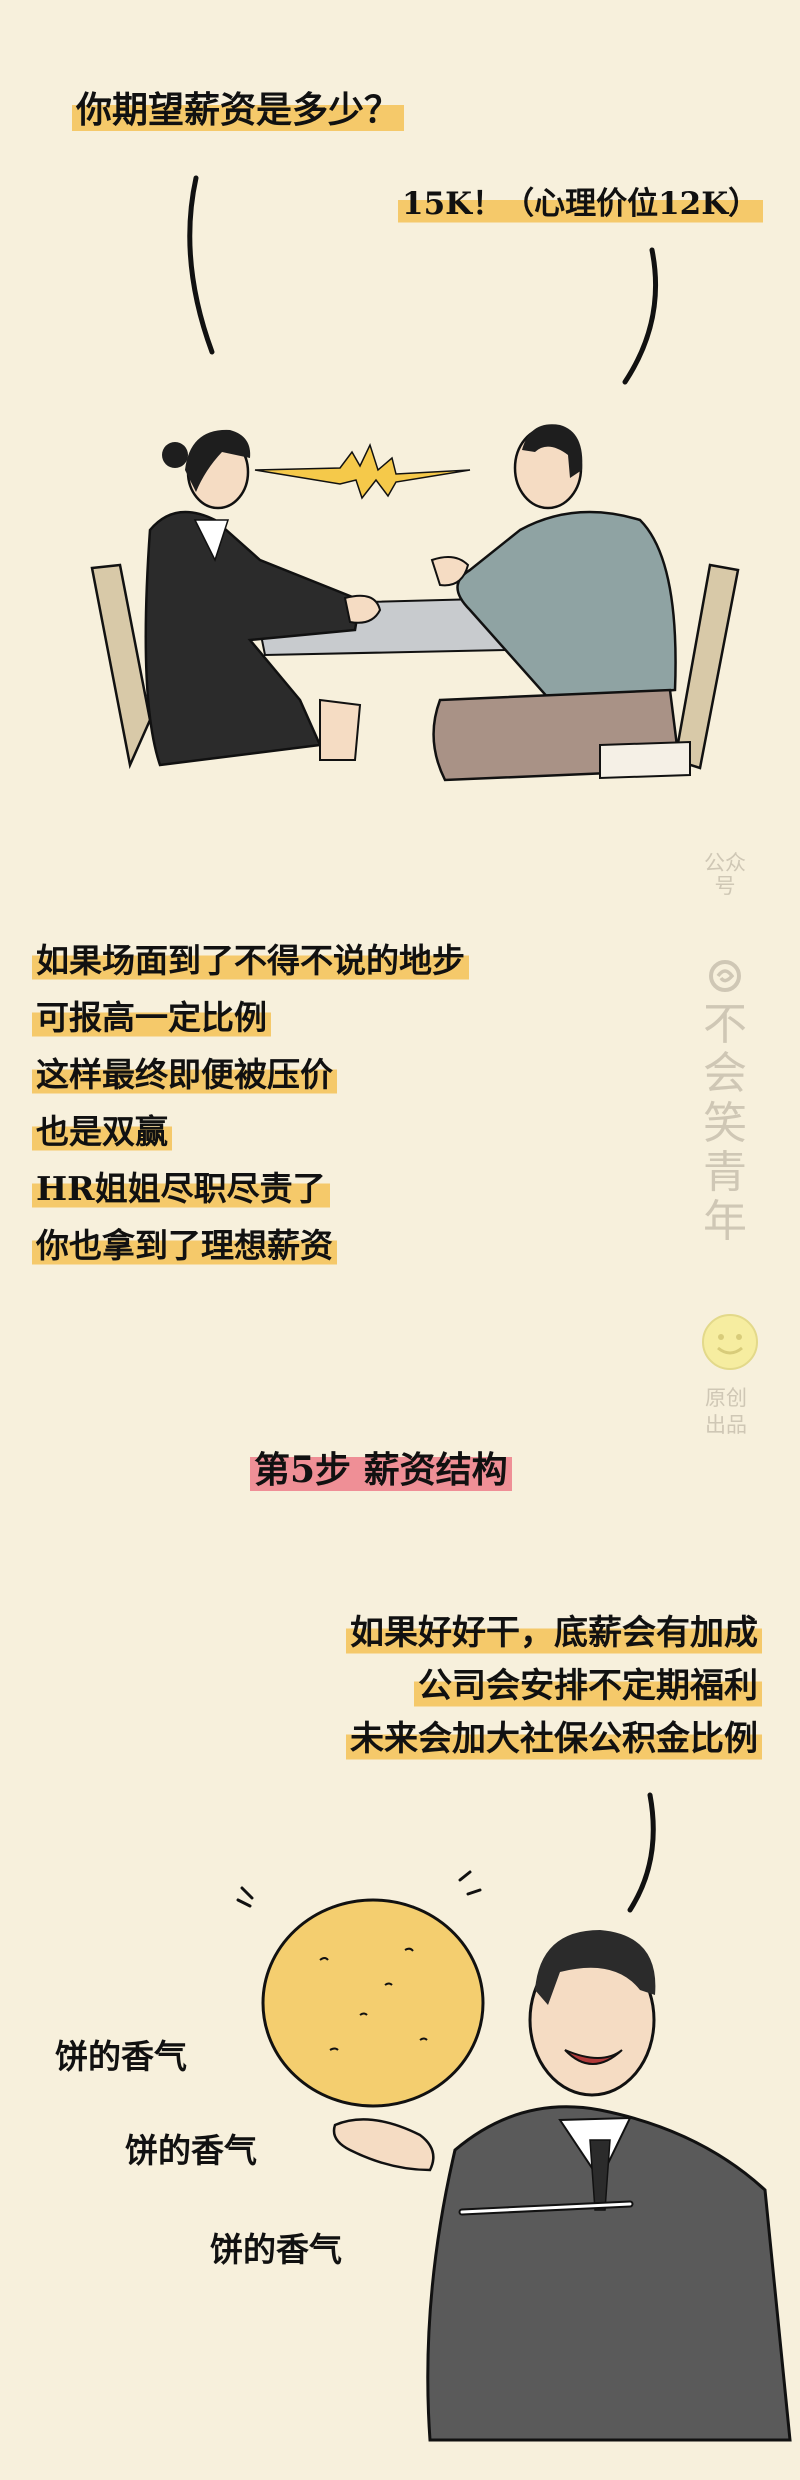  I want to click on pie-cake-icon, so click(373, 2003).